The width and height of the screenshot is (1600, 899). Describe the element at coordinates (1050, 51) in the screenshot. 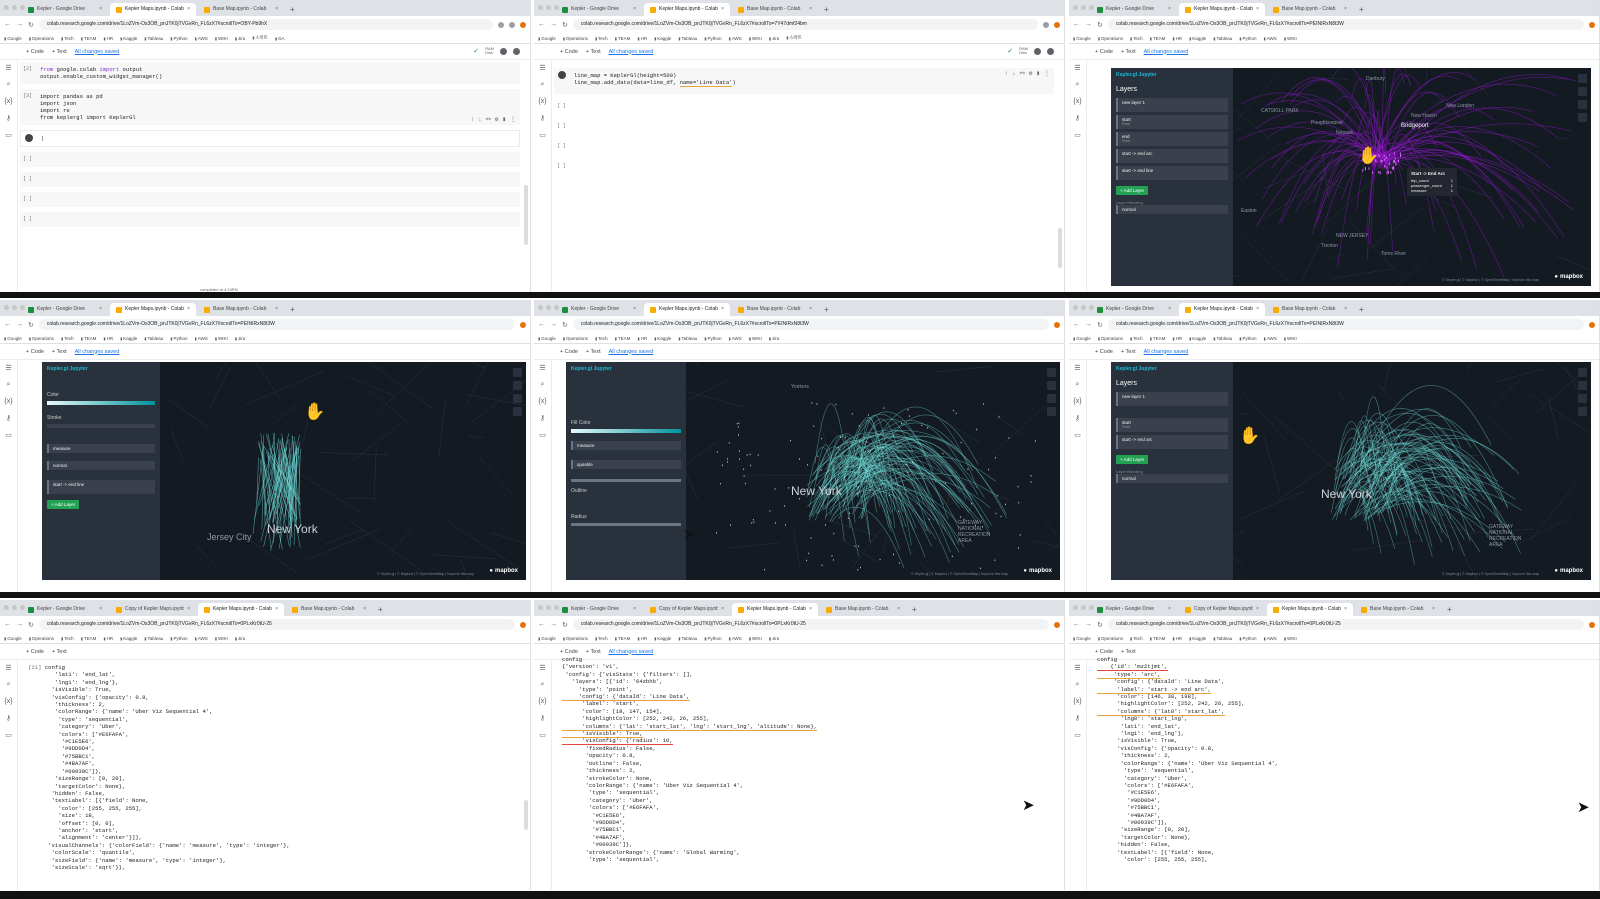

I see `gear-icon` at that location.